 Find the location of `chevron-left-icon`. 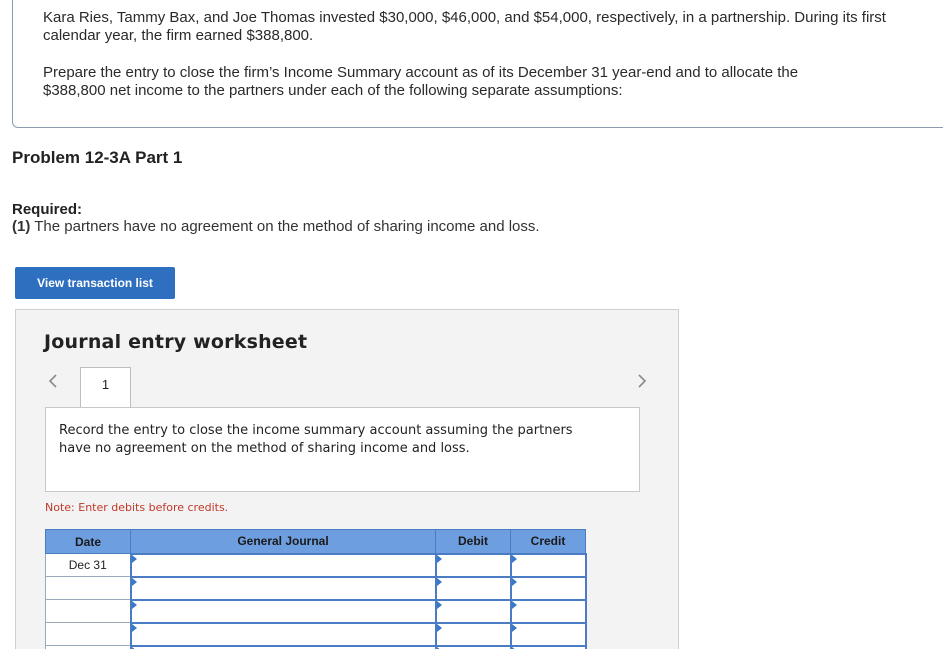

chevron-left-icon is located at coordinates (52, 381).